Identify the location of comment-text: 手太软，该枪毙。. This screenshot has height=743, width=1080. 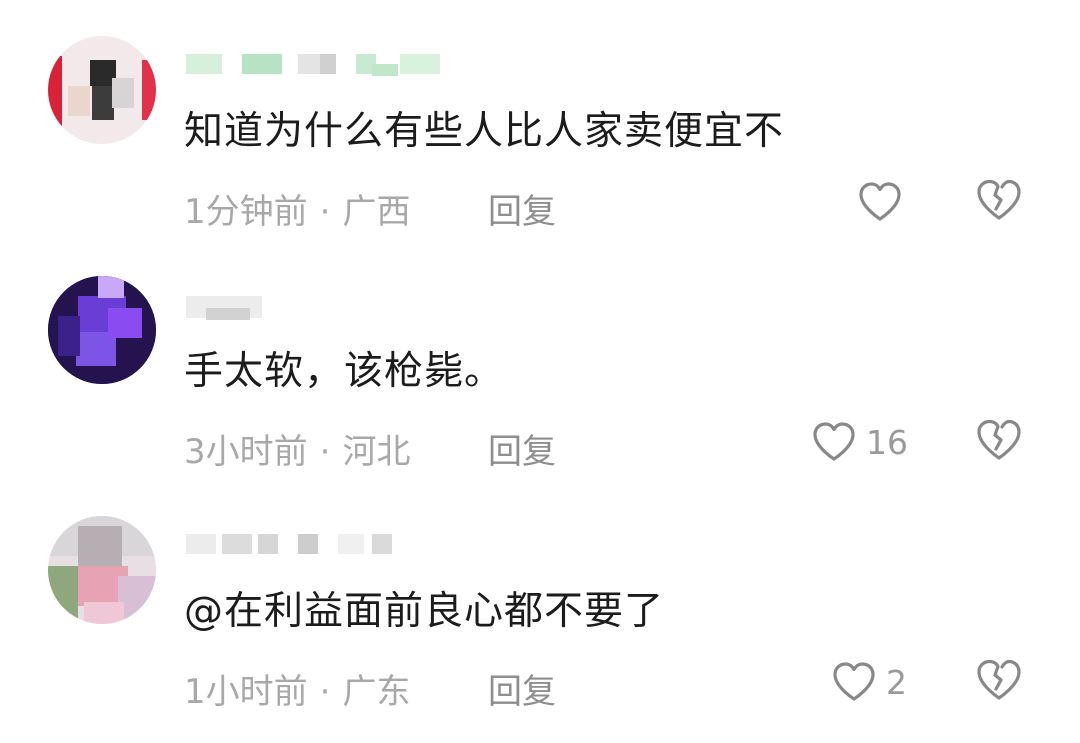
(344, 371).